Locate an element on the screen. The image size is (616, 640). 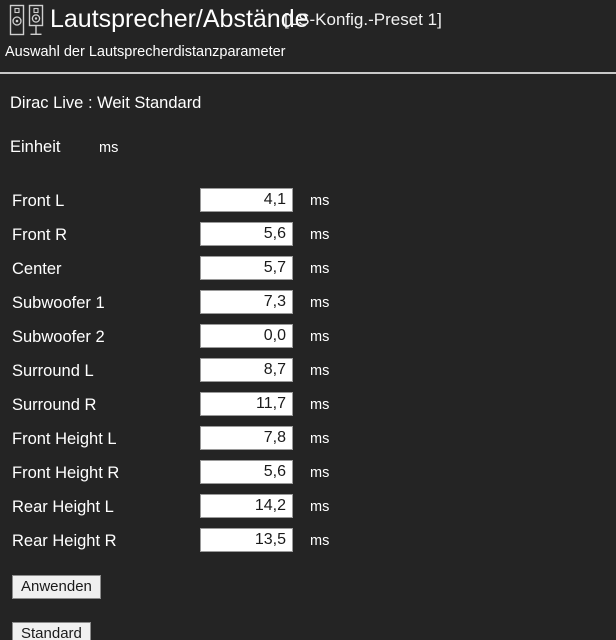
channel-label: Subwoofer 1 is located at coordinates (58, 303).